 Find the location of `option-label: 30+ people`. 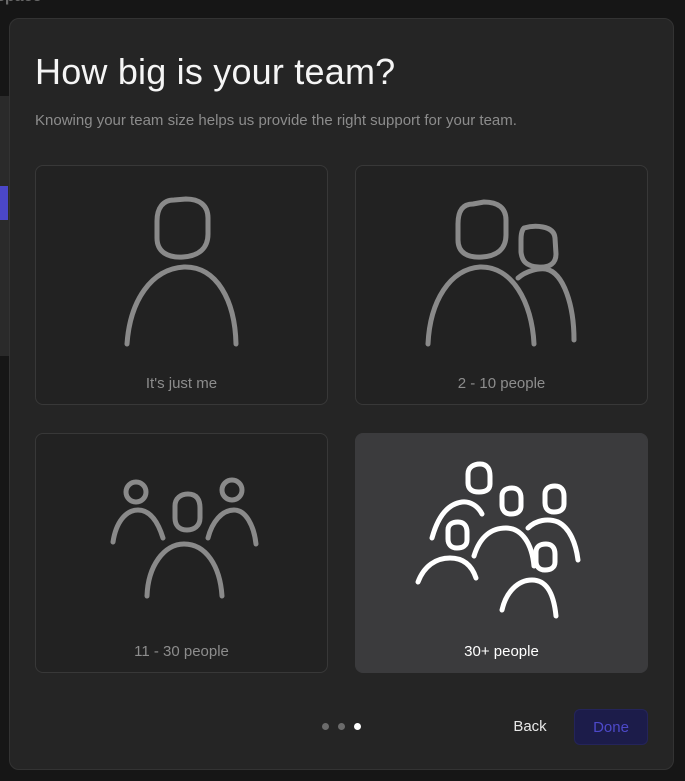

option-label: 30+ people is located at coordinates (501, 651).